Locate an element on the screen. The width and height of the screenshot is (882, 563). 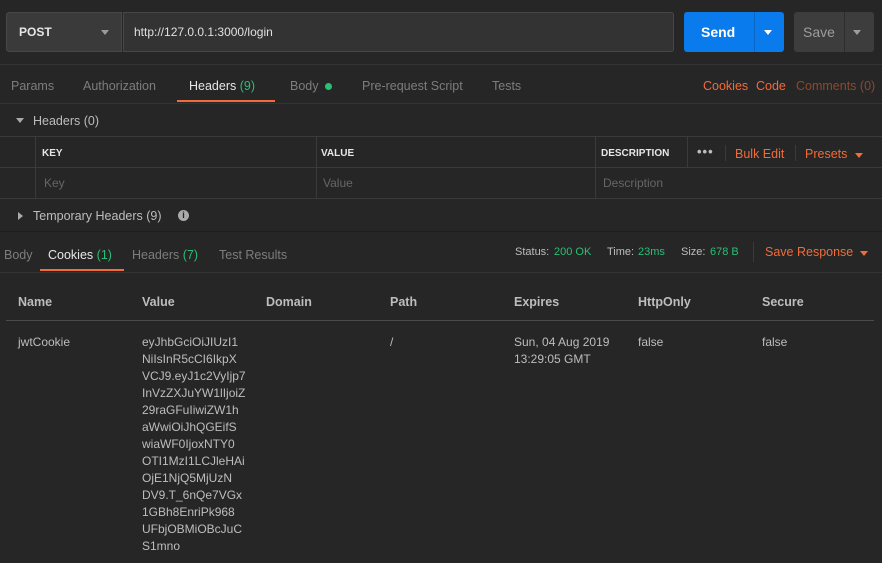
cookie-value-line: eyJhbGciOiJIUzI1 is located at coordinates (190, 342).